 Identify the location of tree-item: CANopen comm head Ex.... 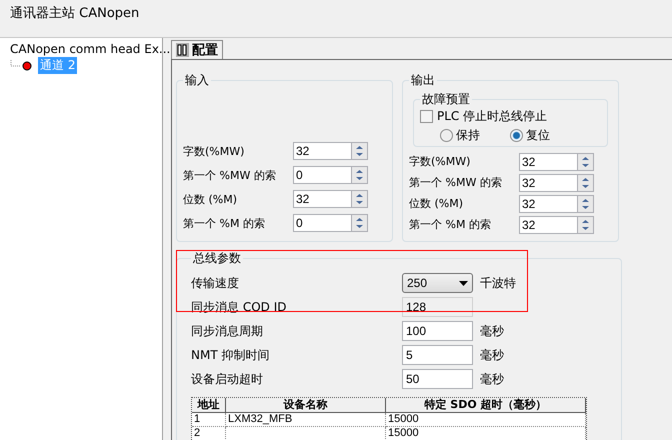
(90, 49).